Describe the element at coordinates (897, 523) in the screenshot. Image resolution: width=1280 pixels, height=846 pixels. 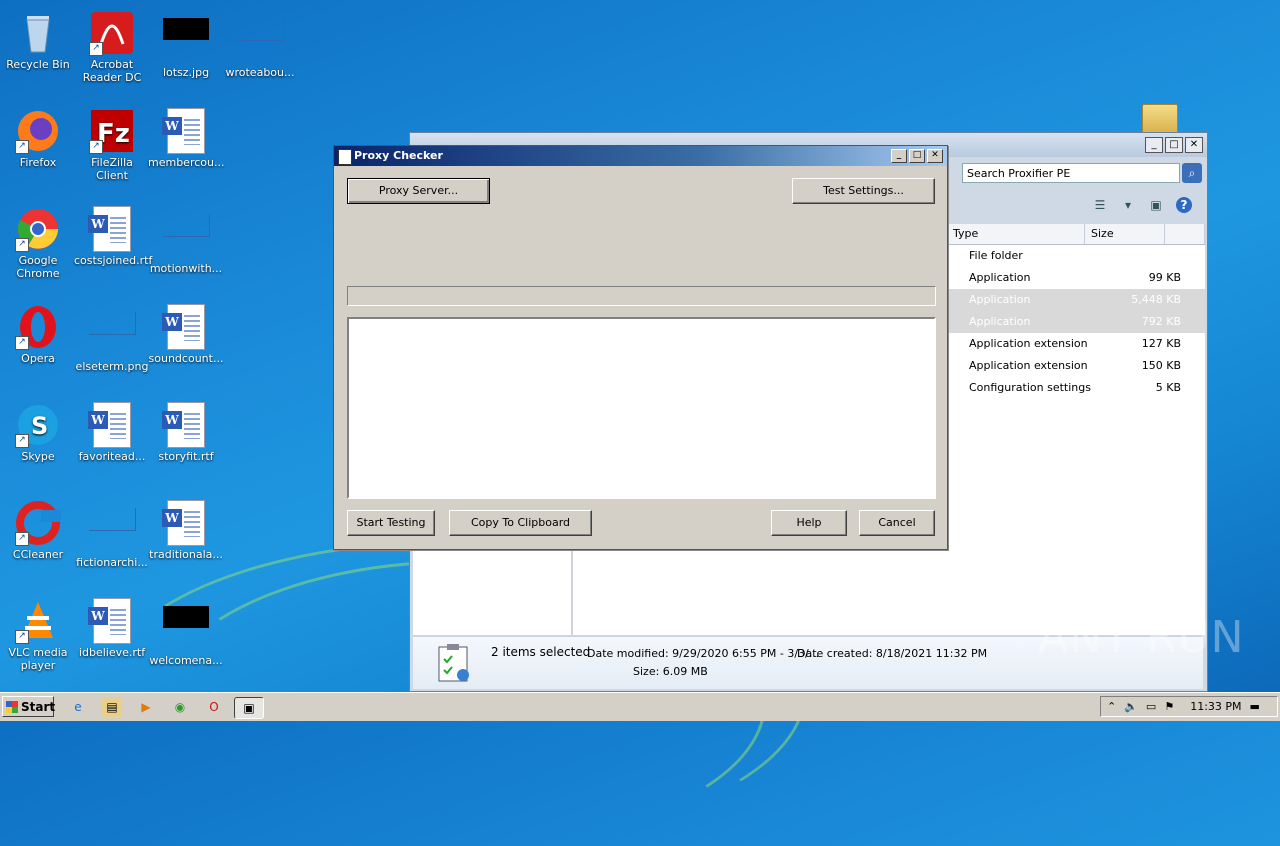
I see `cancel-button: Cancel` at that location.